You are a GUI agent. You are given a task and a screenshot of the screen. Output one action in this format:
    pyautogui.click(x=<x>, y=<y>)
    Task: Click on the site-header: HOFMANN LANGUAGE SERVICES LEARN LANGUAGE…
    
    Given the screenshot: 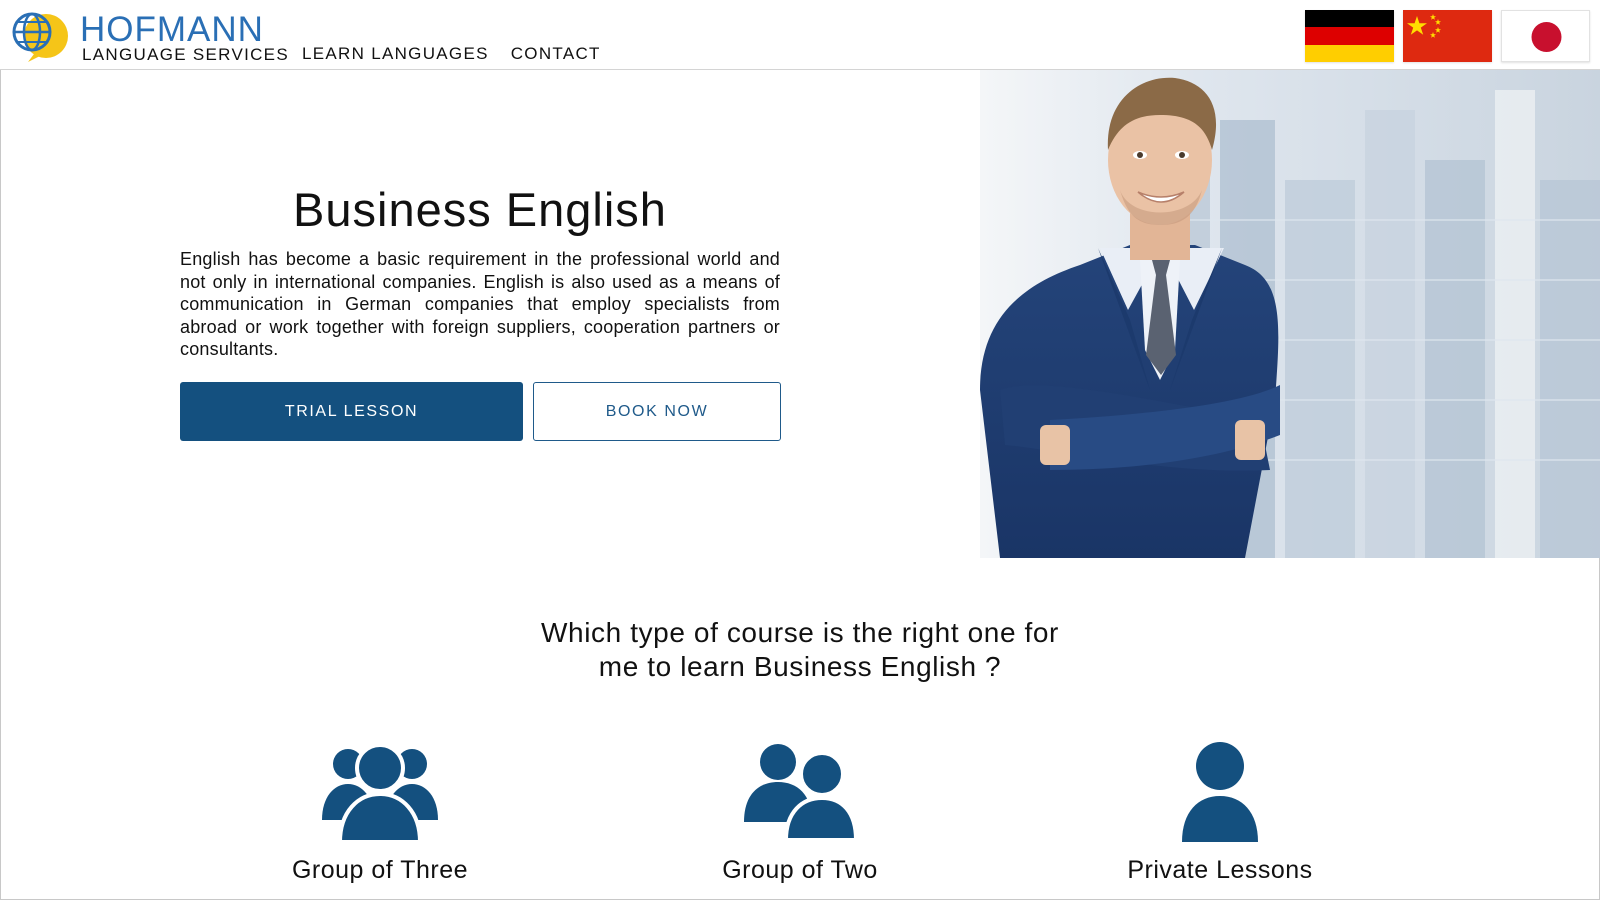 What is the action you would take?
    pyautogui.click(x=800, y=35)
    